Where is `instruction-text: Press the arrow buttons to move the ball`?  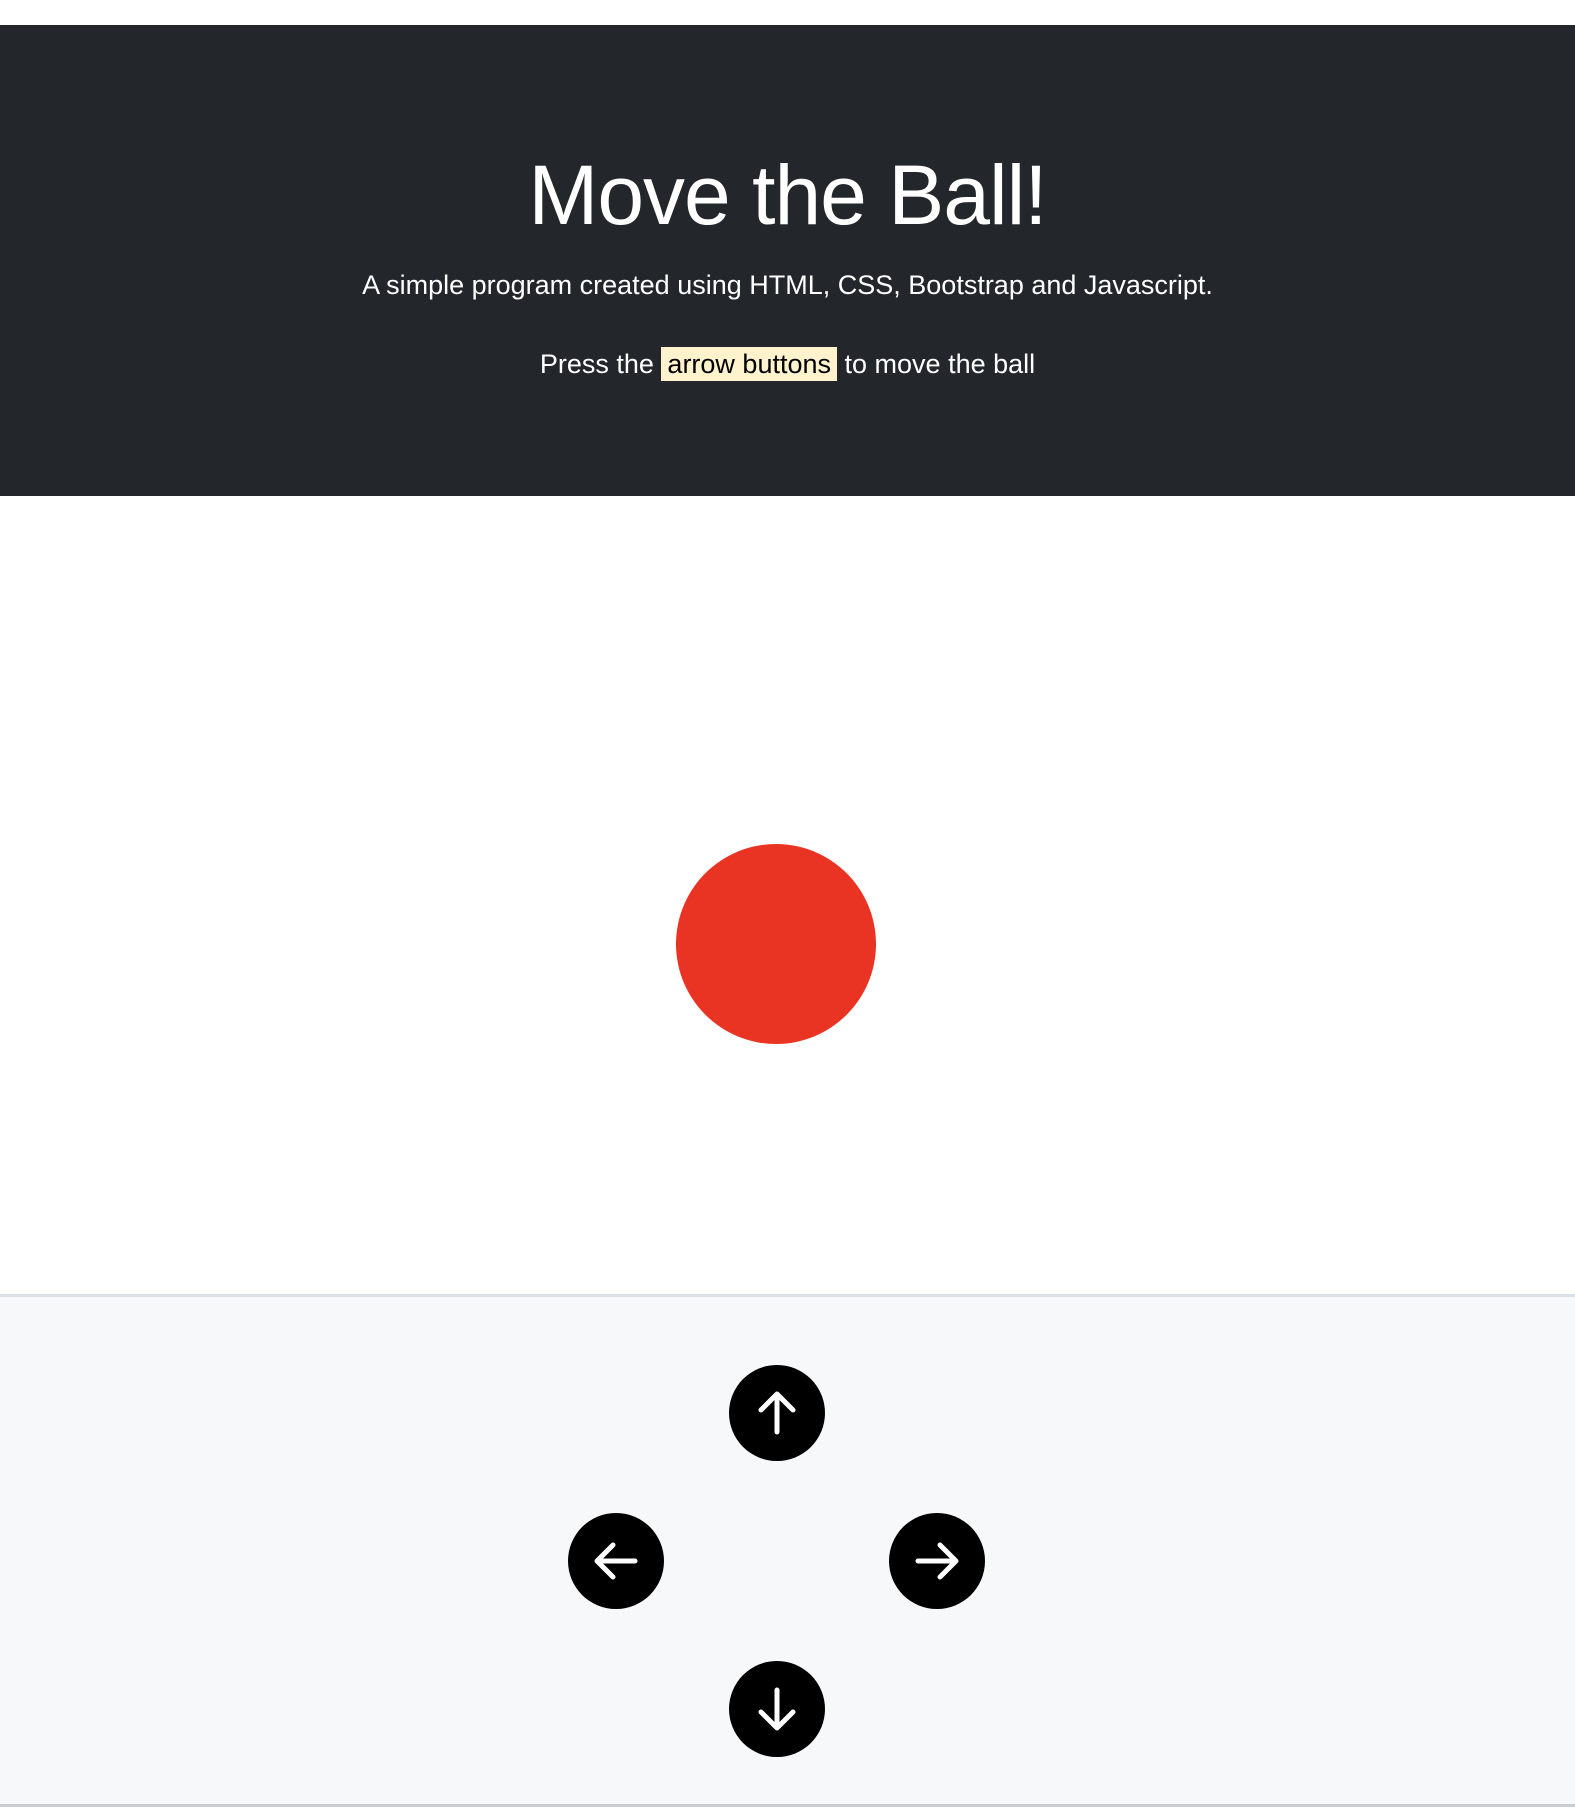
instruction-text: Press the arrow buttons to move the ball is located at coordinates (787, 364).